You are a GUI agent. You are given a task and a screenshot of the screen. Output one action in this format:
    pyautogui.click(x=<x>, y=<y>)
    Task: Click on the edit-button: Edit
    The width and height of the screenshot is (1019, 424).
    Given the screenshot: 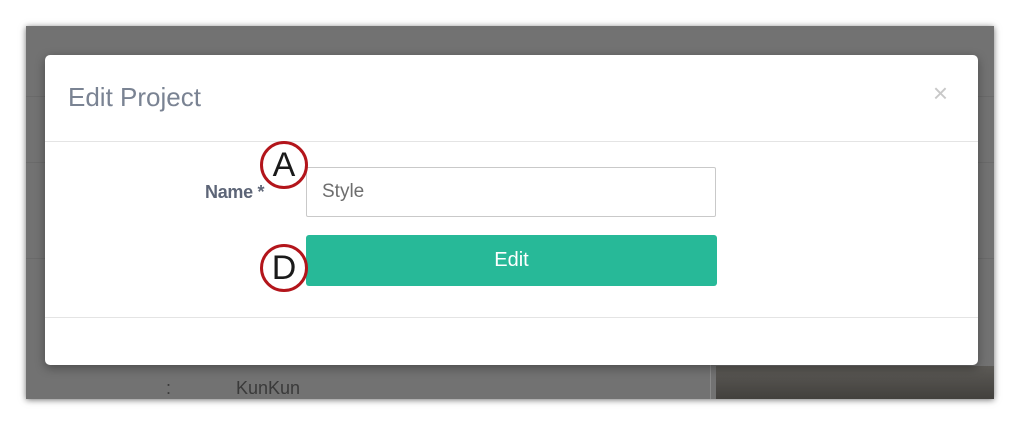 What is the action you would take?
    pyautogui.click(x=511, y=260)
    